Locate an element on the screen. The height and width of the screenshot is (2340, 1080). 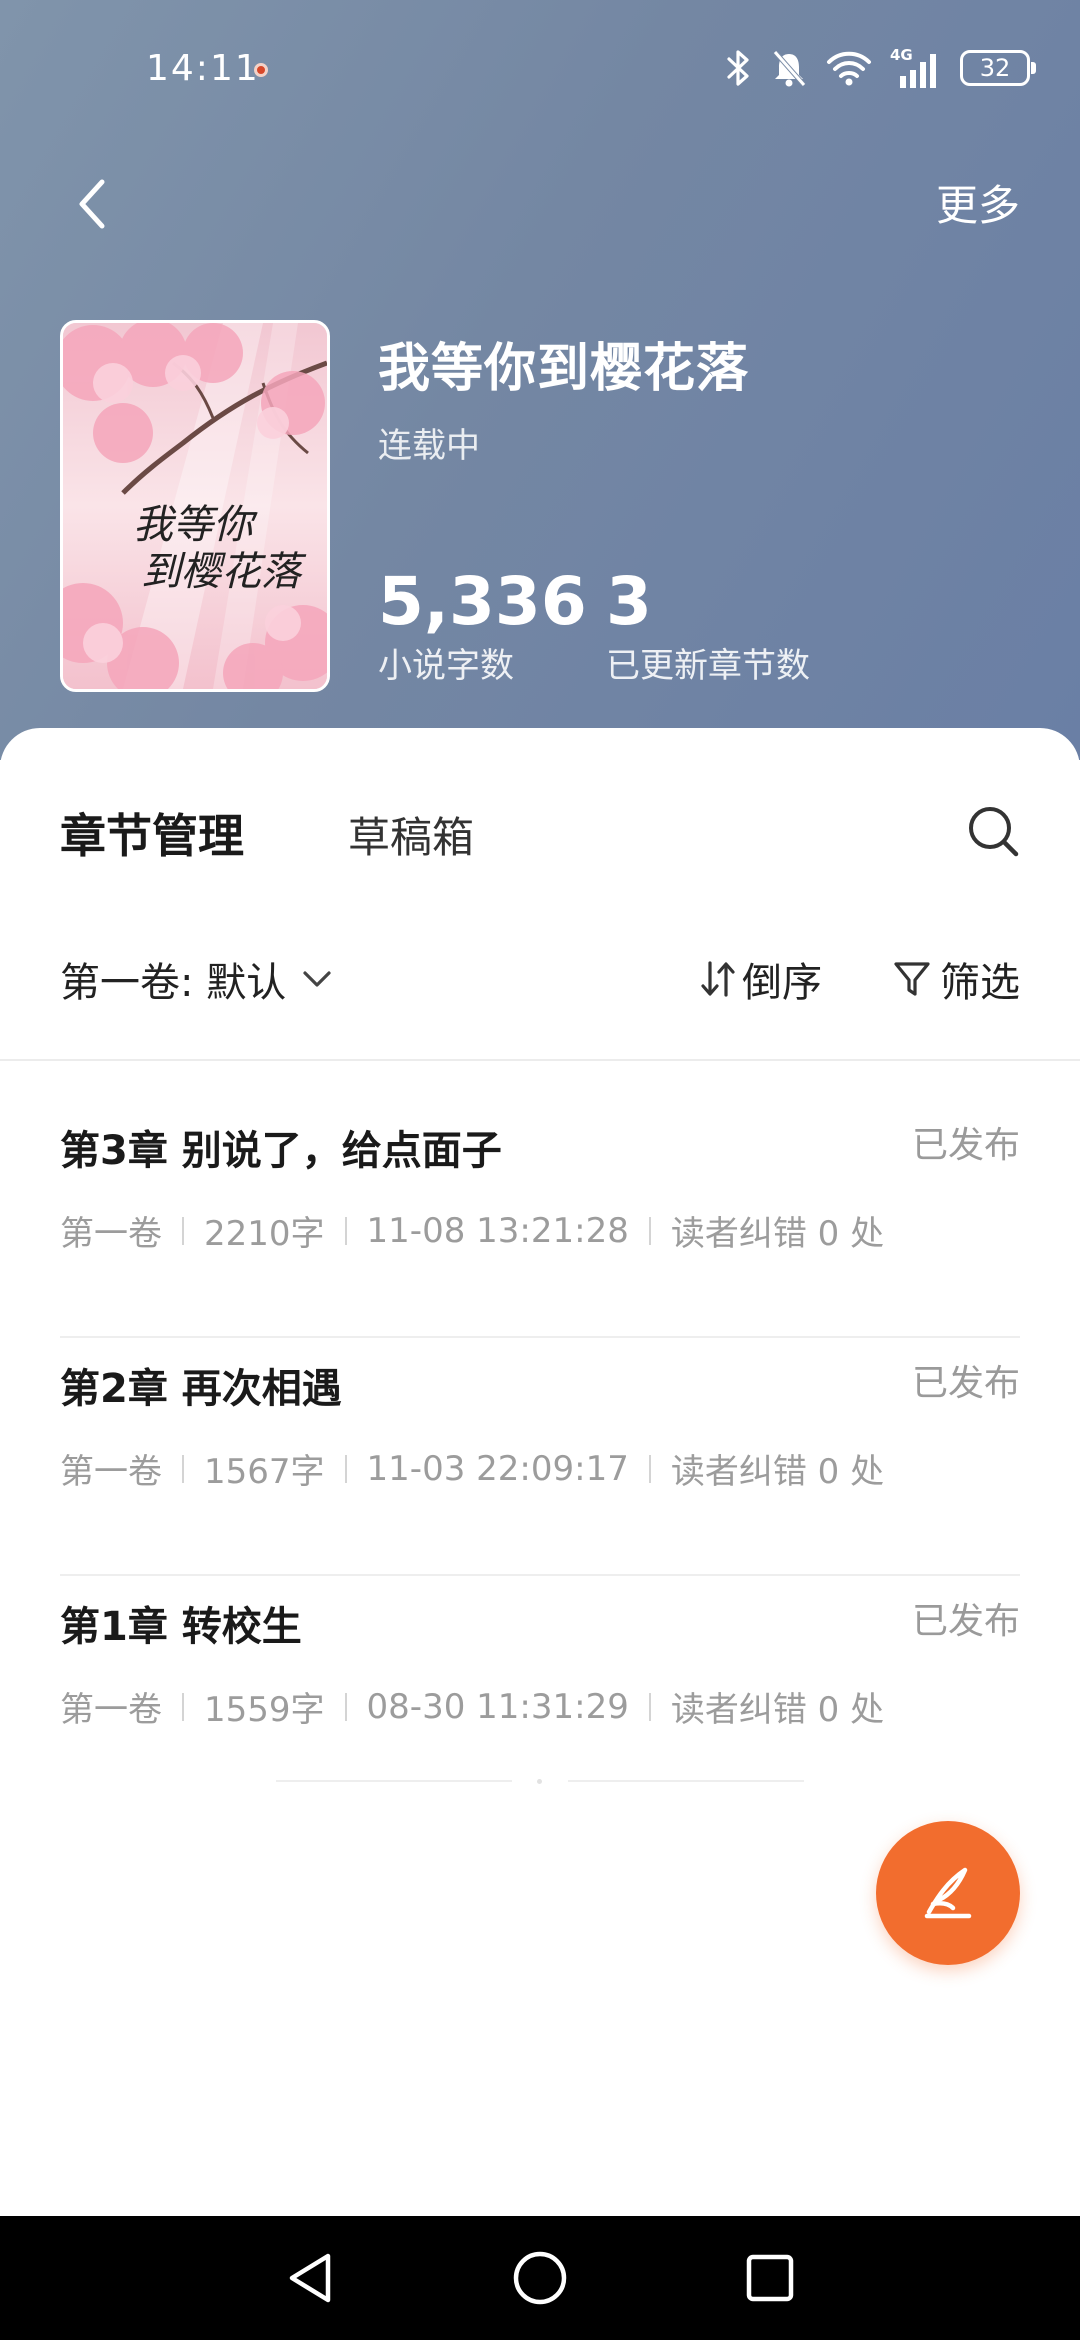
cover-title-line-1: 我等你 is located at coordinates (195, 525).